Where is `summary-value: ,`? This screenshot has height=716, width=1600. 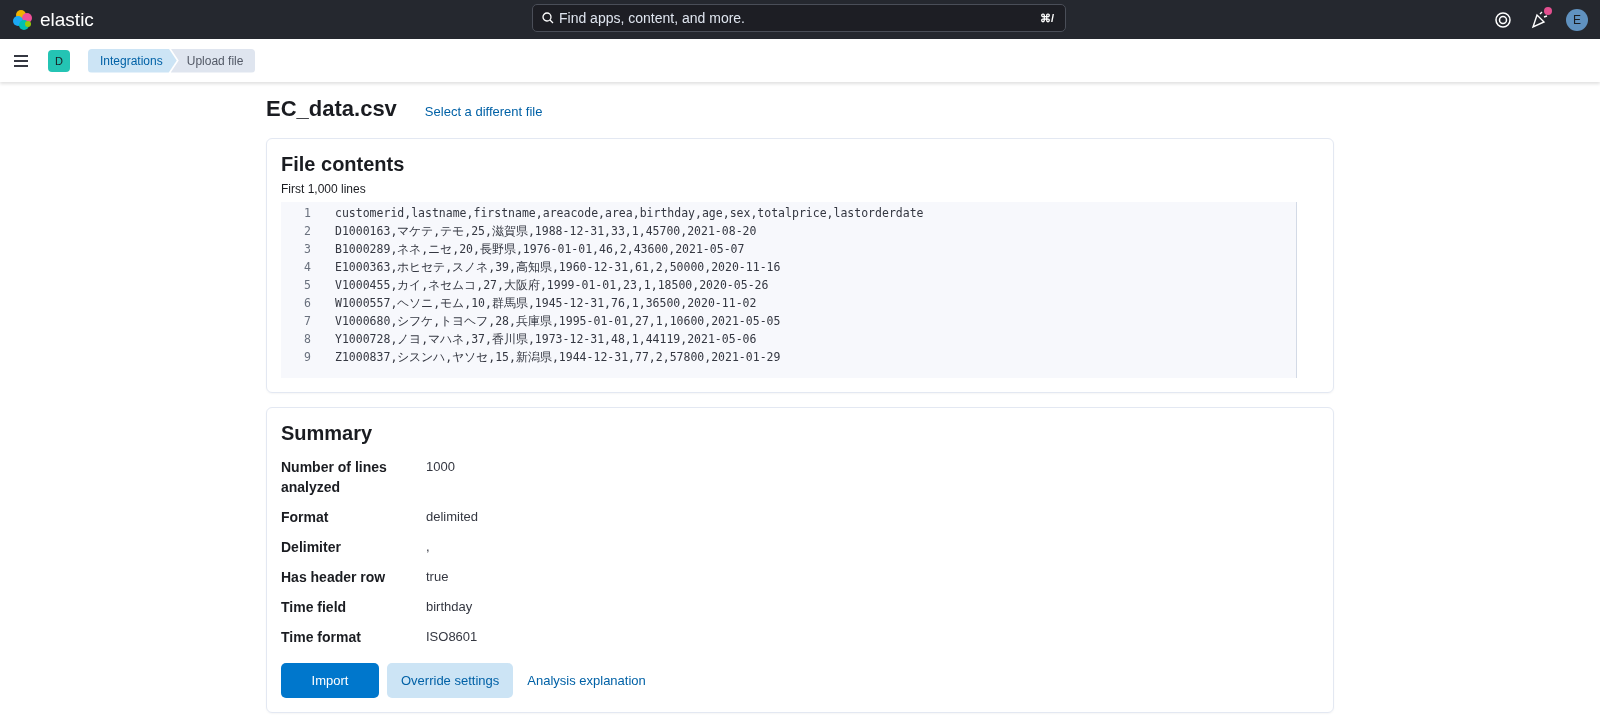 summary-value: , is located at coordinates (428, 547).